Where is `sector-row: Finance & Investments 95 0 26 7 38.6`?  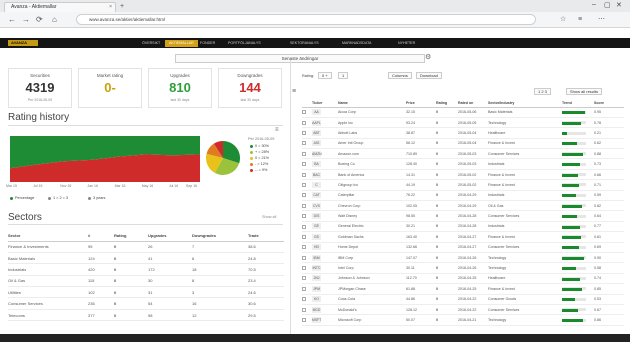
sector-row: Finance & Investments 95 0 26 7 38.6 is located at coordinates (146, 247).